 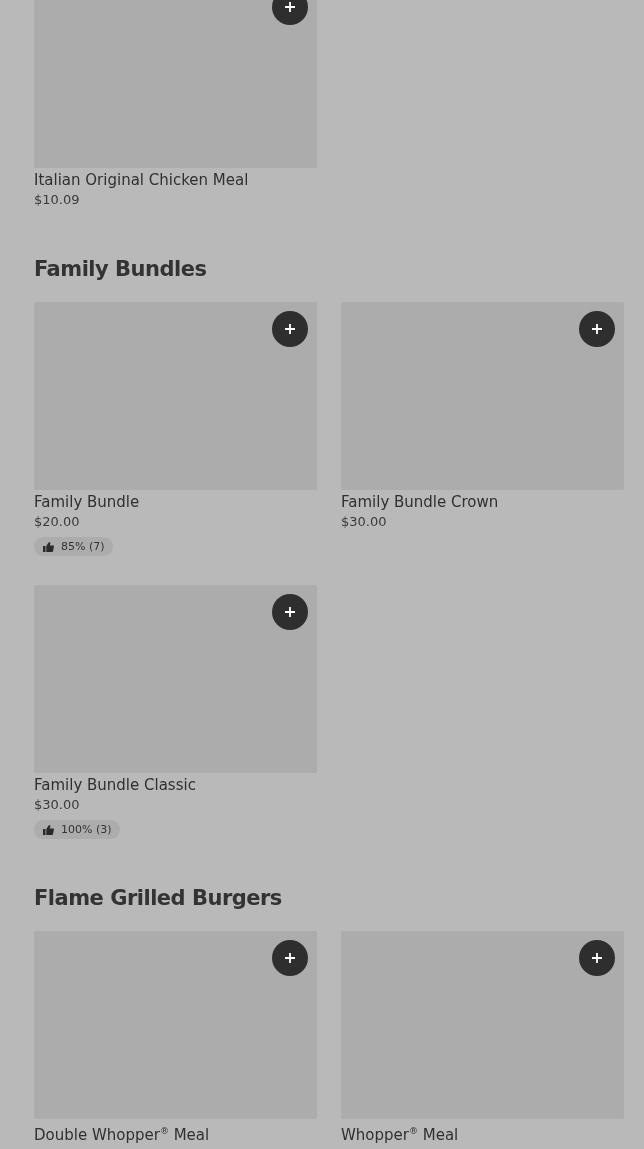 What do you see at coordinates (57, 522) in the screenshot?
I see `item-price: $20.00` at bounding box center [57, 522].